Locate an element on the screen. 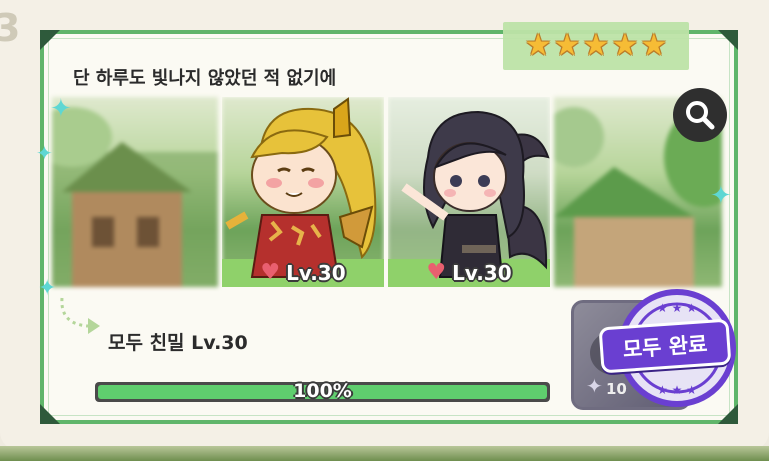 The width and height of the screenshot is (769, 461). bottom-strip is located at coordinates (384, 453).